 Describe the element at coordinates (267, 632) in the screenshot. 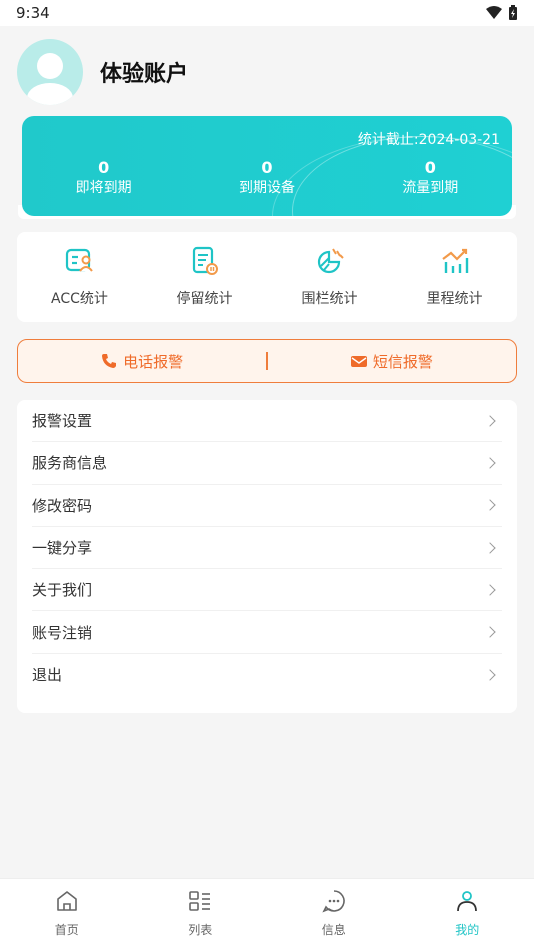

I see `menu-delete-account: 账号注销` at that location.